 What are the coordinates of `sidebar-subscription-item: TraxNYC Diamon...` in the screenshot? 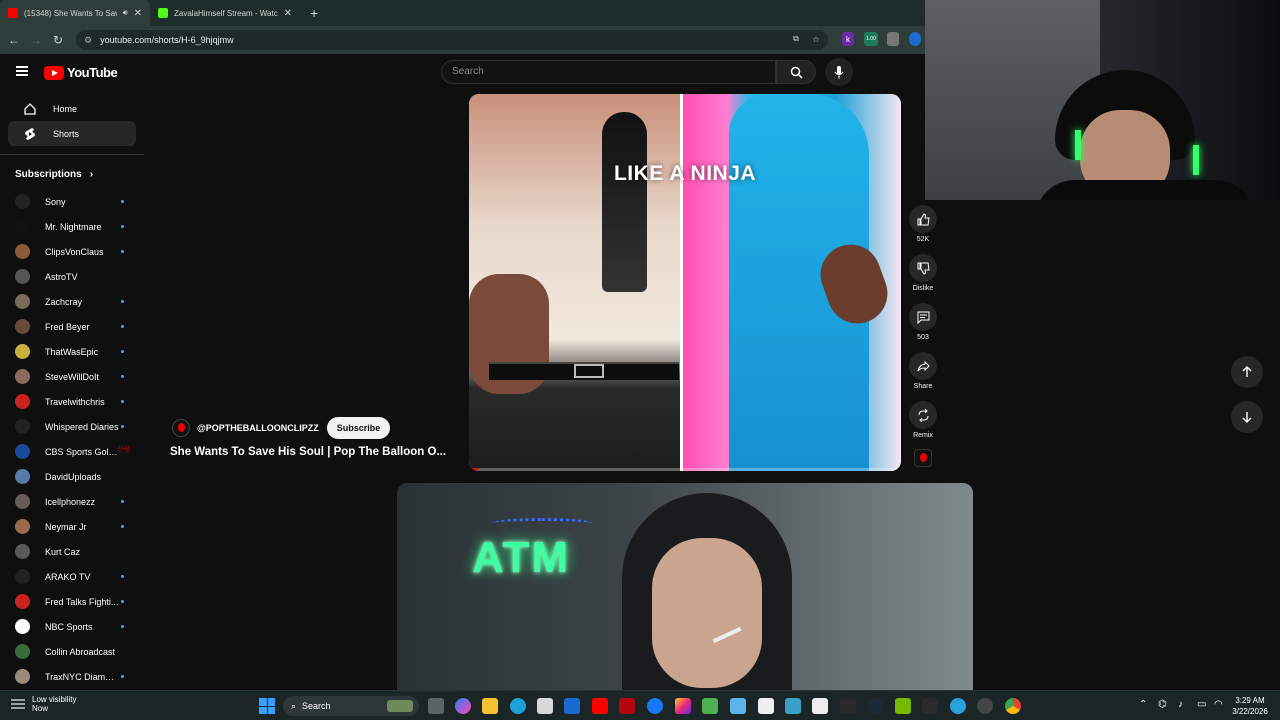 It's located at (72, 676).